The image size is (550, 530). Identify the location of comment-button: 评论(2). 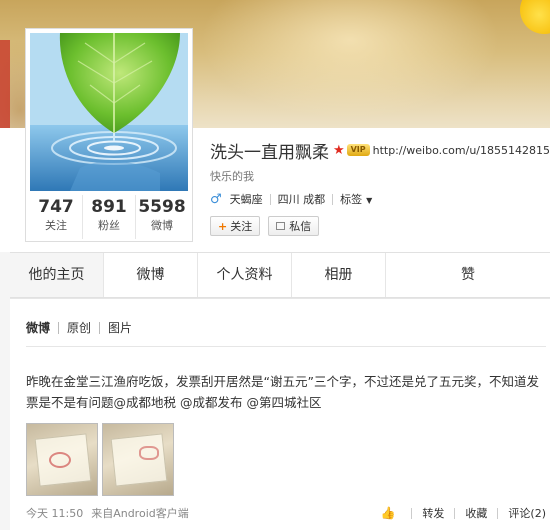
(527, 513).